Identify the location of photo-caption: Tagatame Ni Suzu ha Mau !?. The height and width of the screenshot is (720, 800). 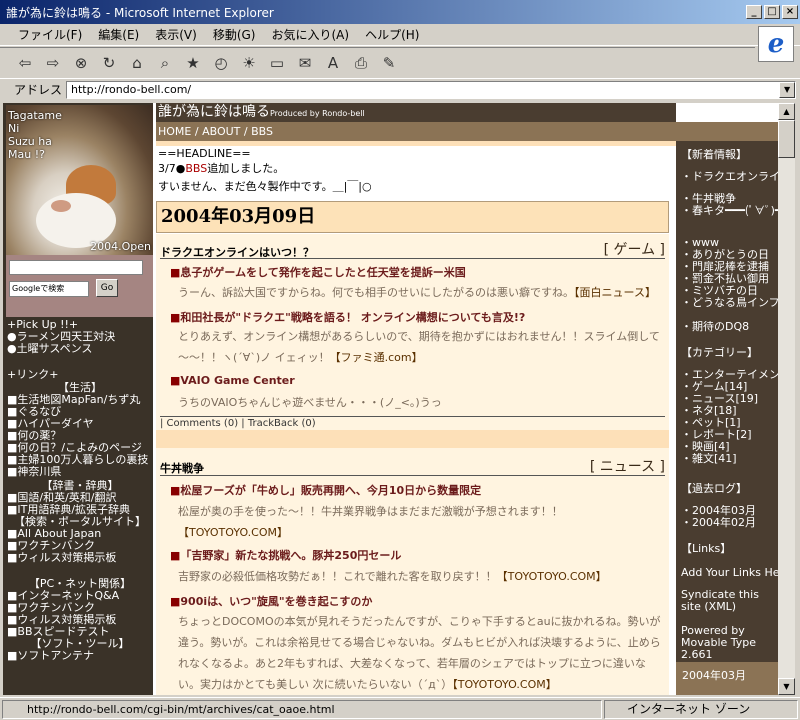
(35, 135).